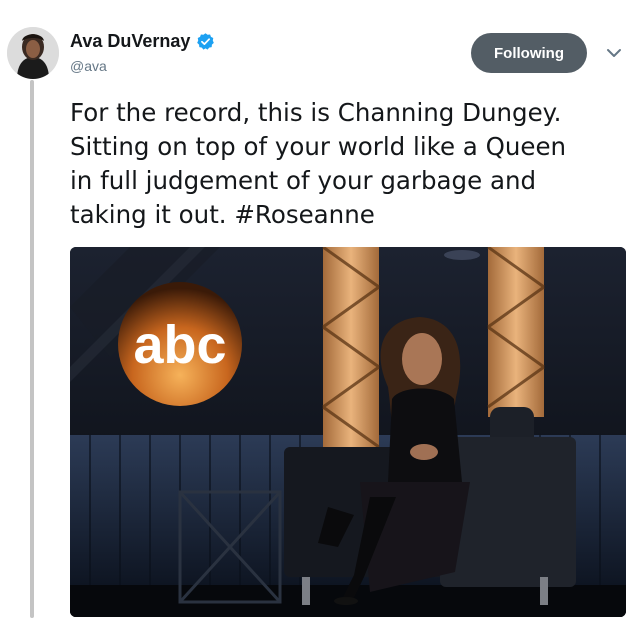 This screenshot has width=630, height=622. I want to click on author-name: Ava DuVernay, so click(130, 41).